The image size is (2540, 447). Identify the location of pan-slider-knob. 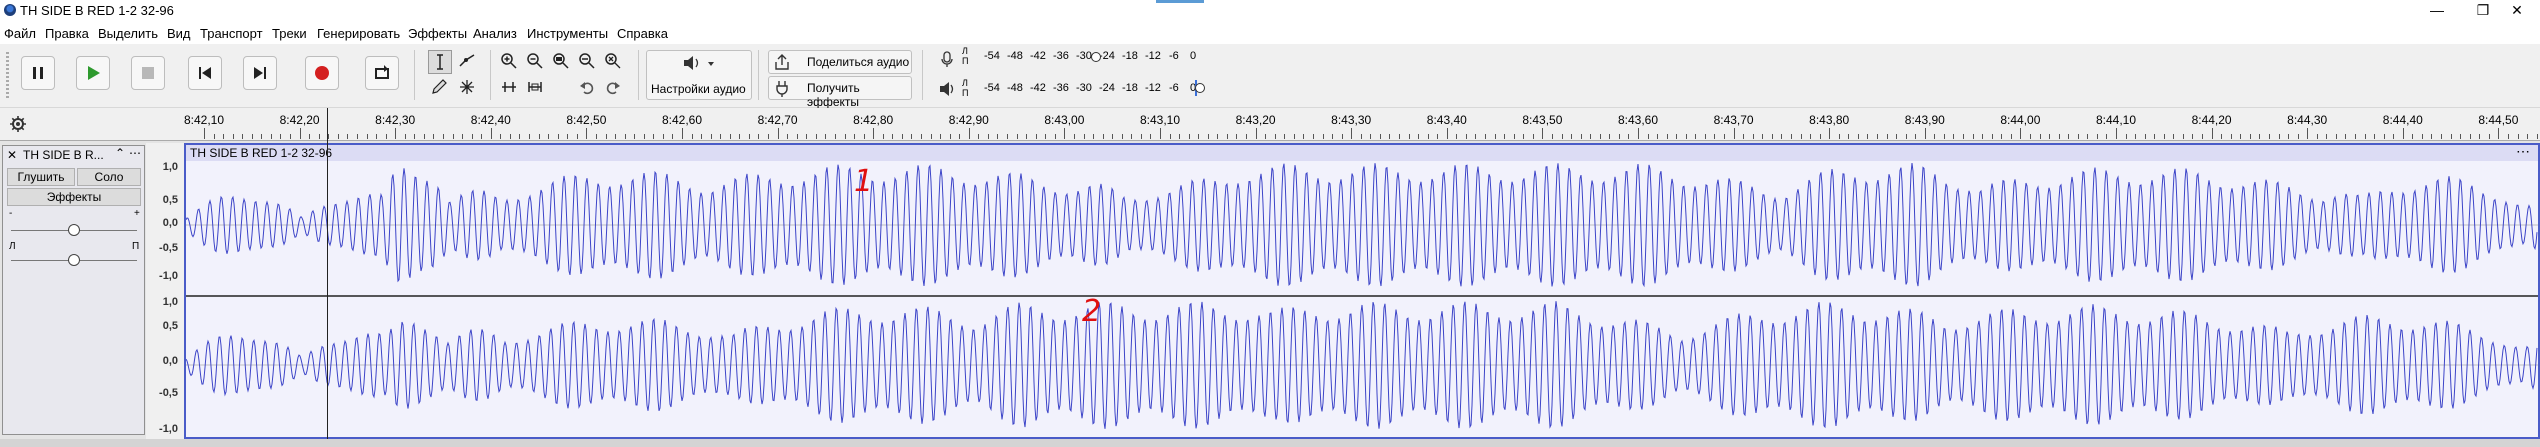
(74, 260).